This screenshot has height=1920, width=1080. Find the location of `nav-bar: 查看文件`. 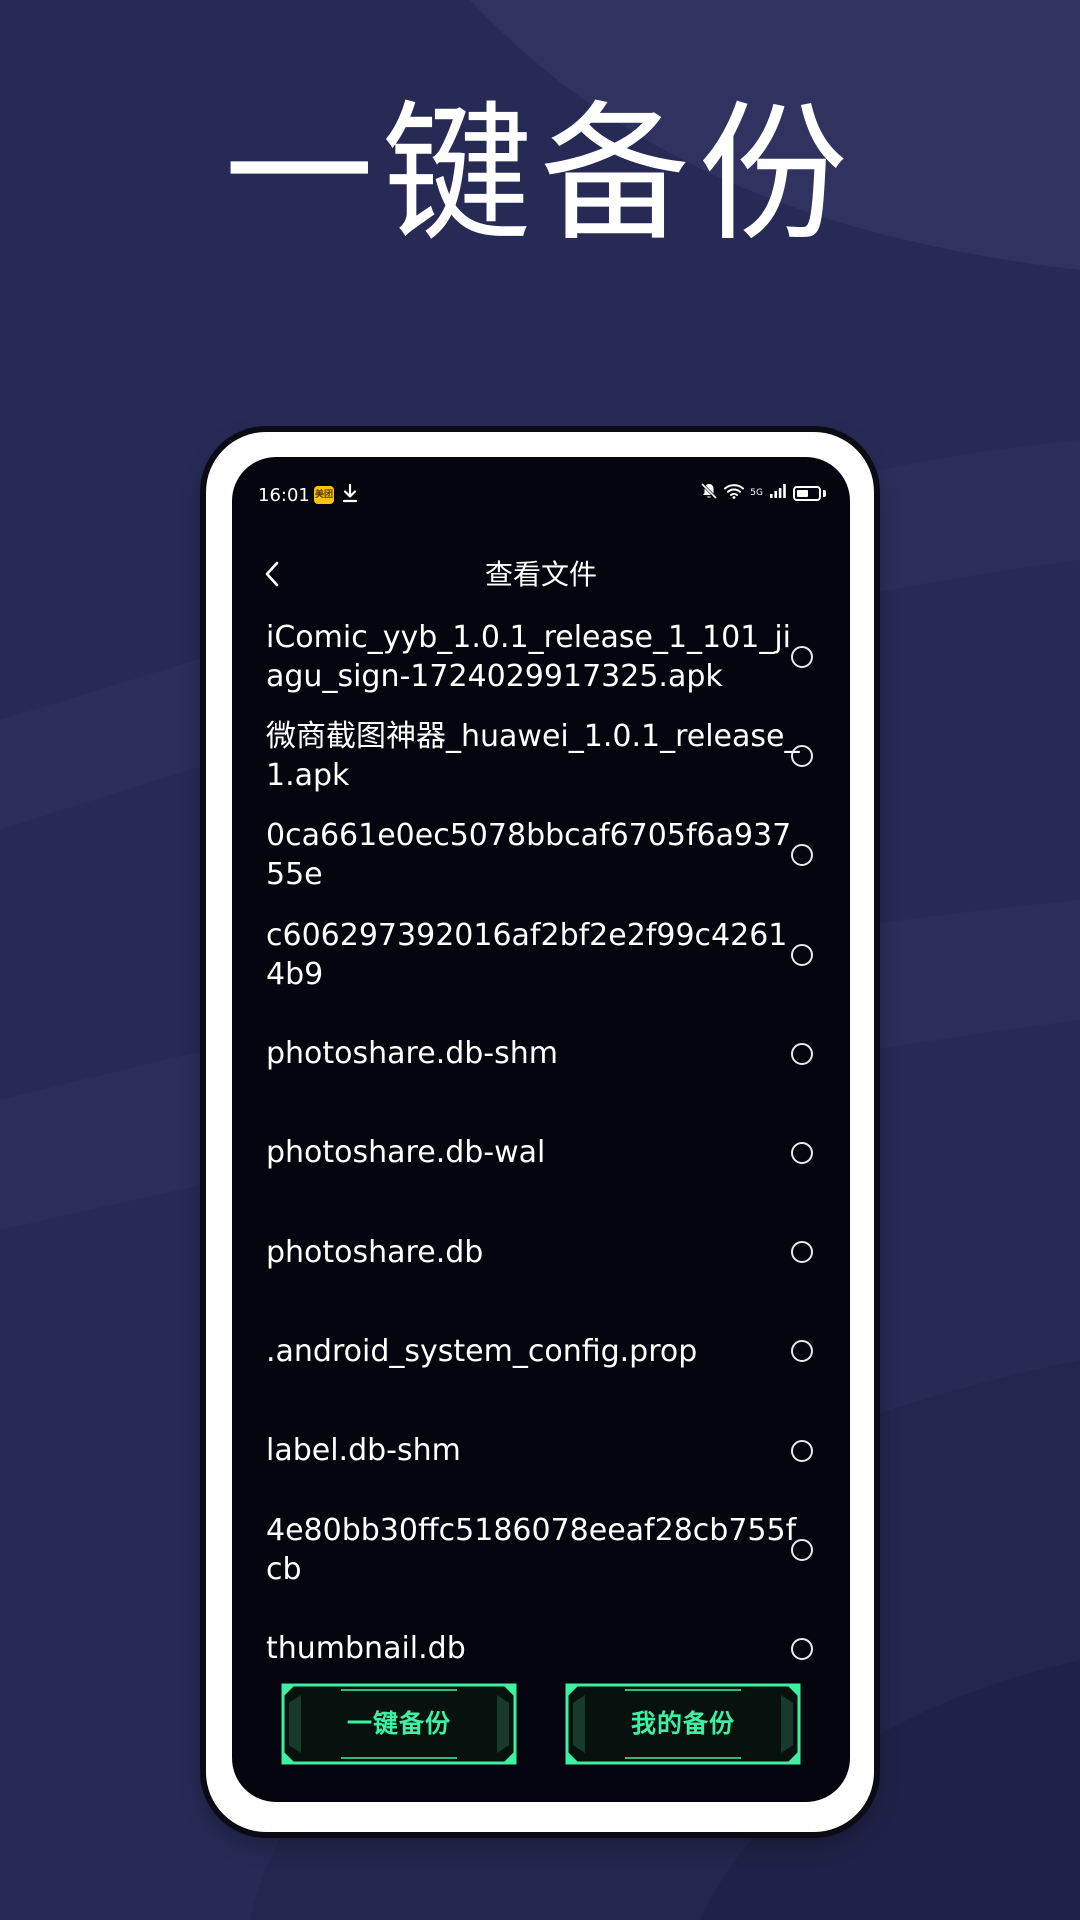

nav-bar: 查看文件 is located at coordinates (541, 572).